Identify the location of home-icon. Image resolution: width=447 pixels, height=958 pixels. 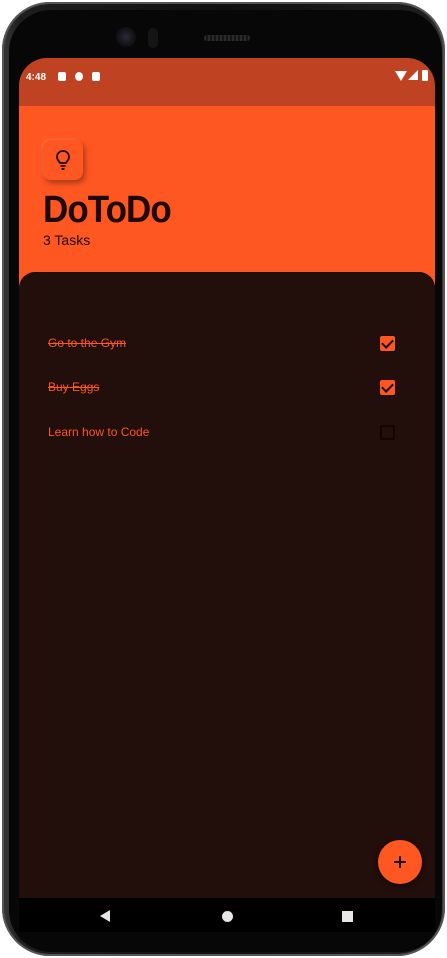
(227, 916).